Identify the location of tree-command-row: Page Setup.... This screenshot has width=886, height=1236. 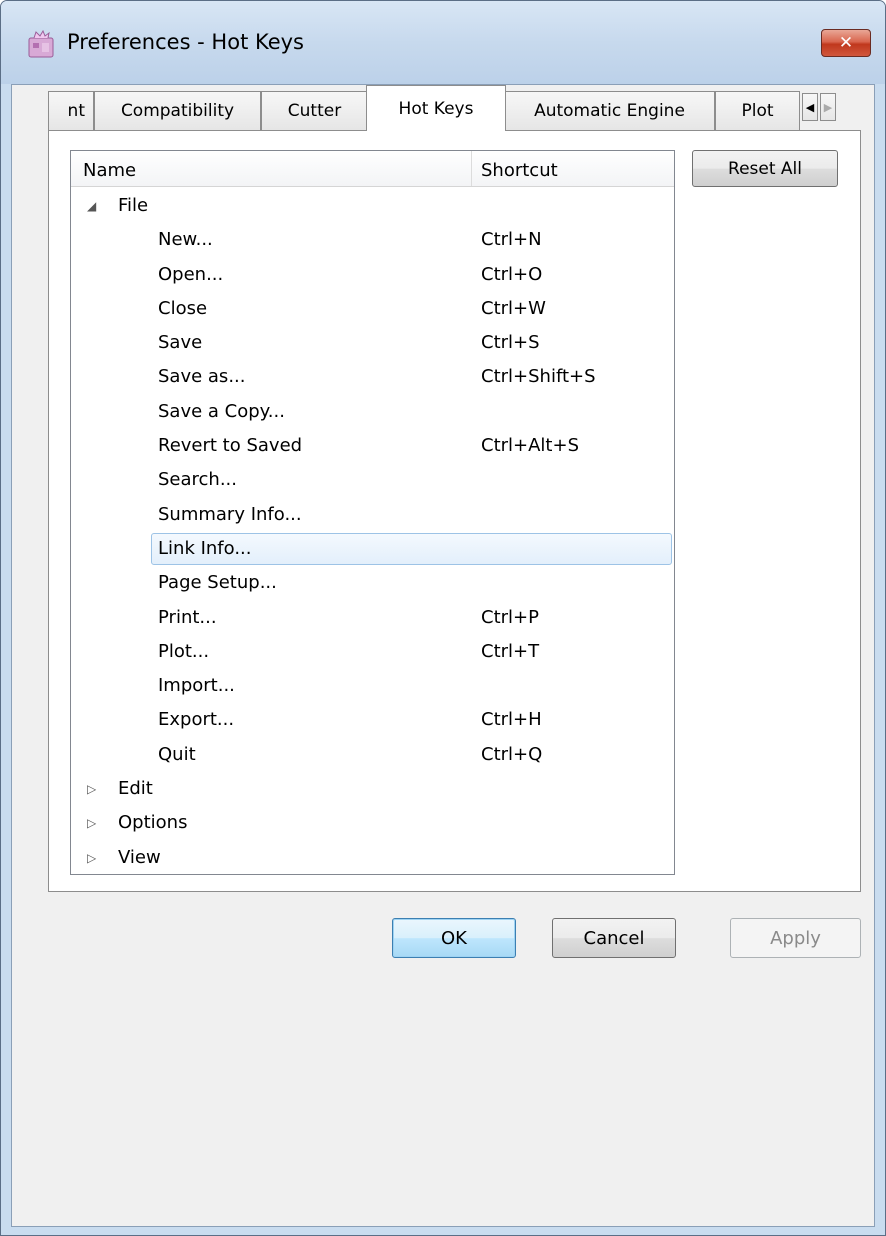
(372, 583).